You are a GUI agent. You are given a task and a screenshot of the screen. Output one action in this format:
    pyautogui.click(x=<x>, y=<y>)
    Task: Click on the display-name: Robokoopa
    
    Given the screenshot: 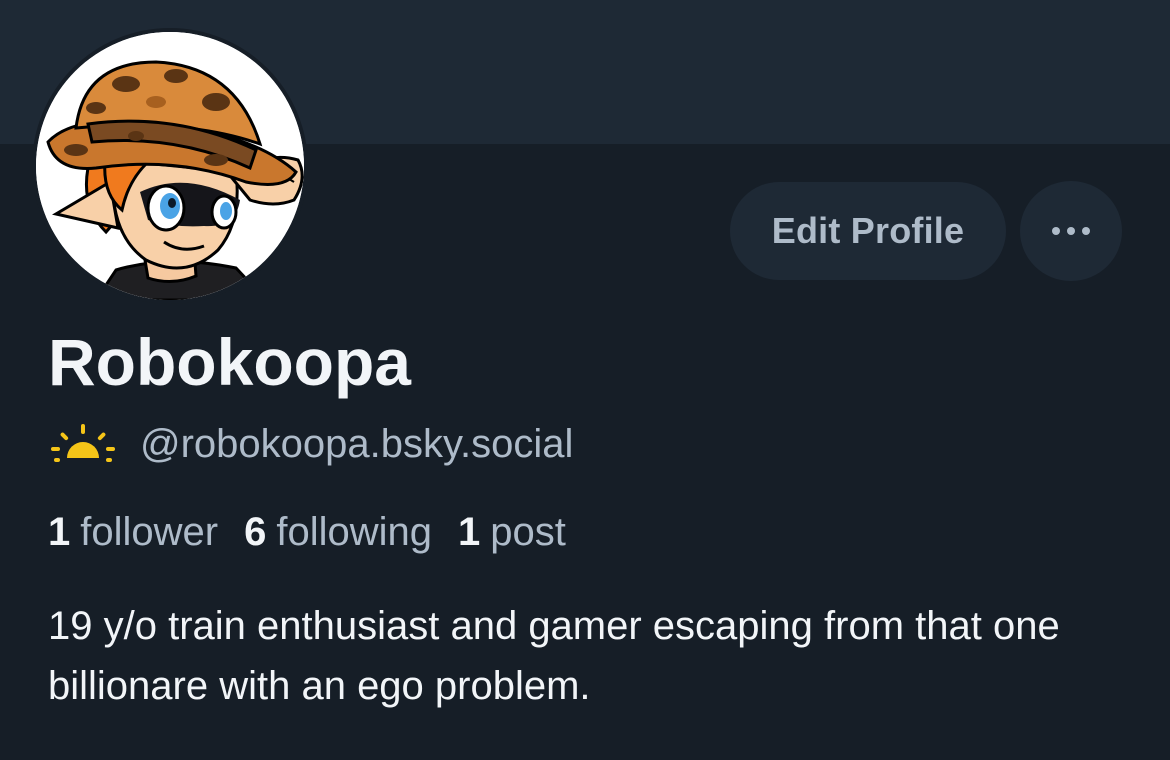 What is the action you would take?
    pyautogui.click(x=229, y=362)
    